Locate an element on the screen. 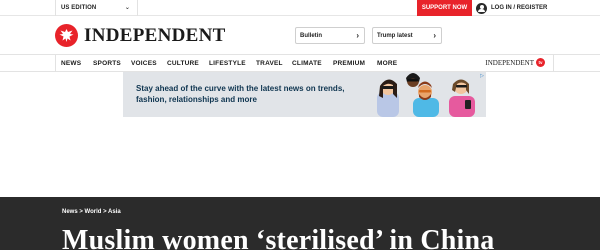 The width and height of the screenshot is (600, 250). breadcrumb: News > World > Asia is located at coordinates (91, 212).